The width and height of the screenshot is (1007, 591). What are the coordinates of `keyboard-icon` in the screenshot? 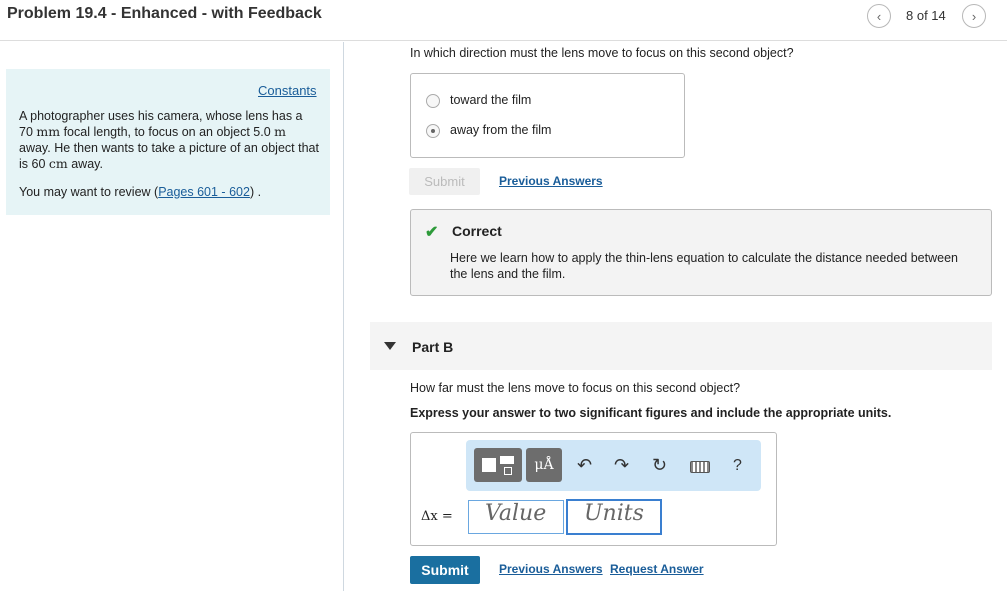 It's located at (700, 467).